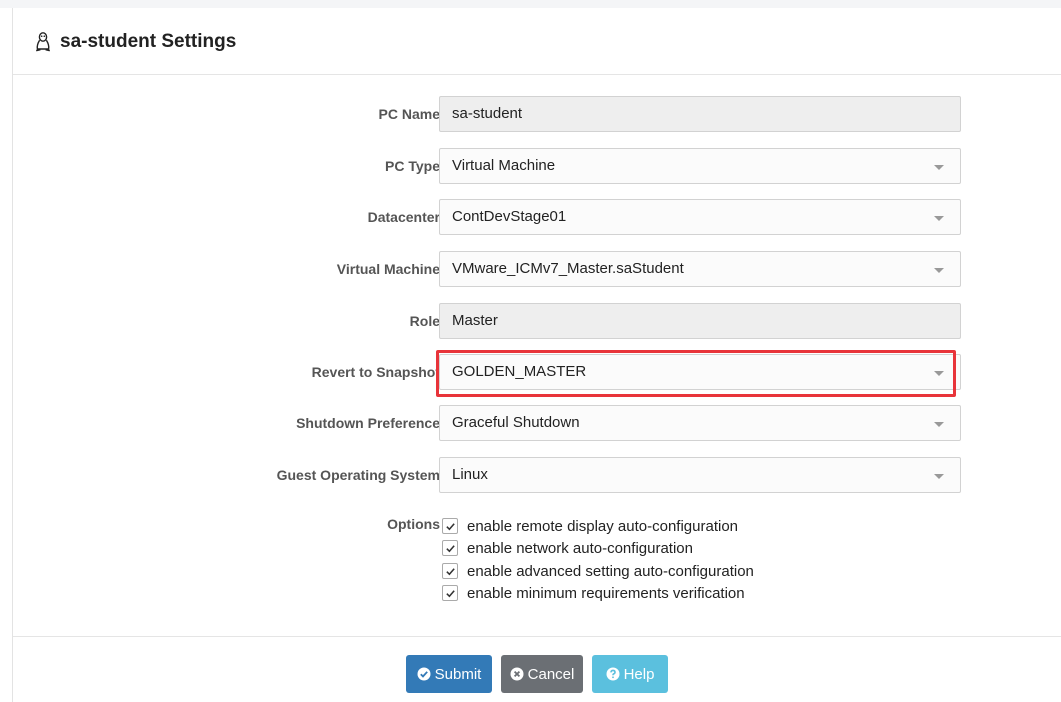  I want to click on virtual-machine-value: VMware_ICMv7_Master.saStudent, so click(568, 268).